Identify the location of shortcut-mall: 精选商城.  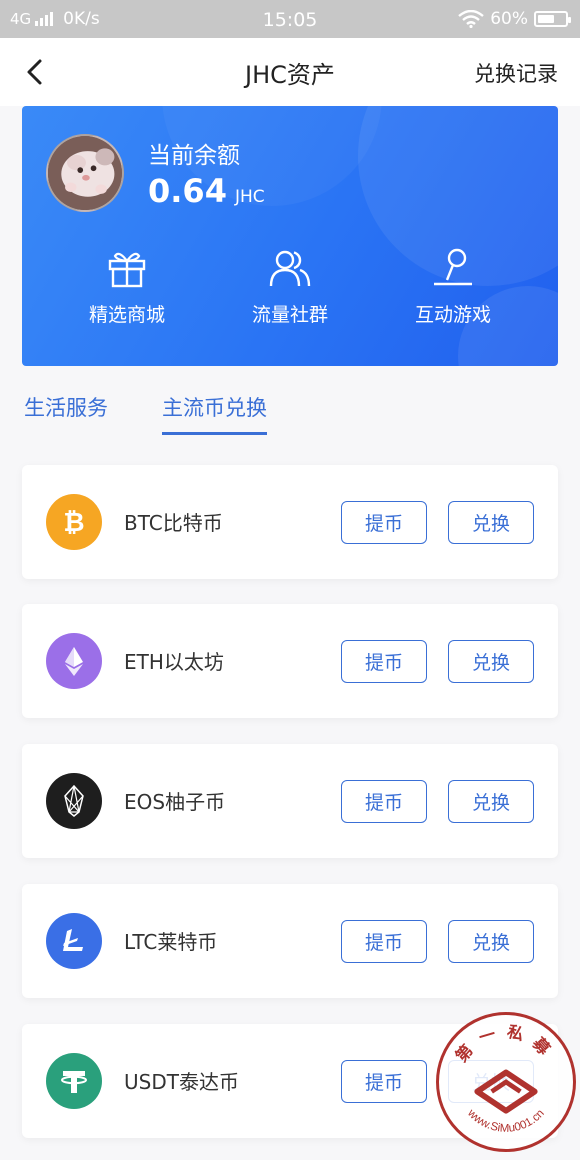
(127, 286).